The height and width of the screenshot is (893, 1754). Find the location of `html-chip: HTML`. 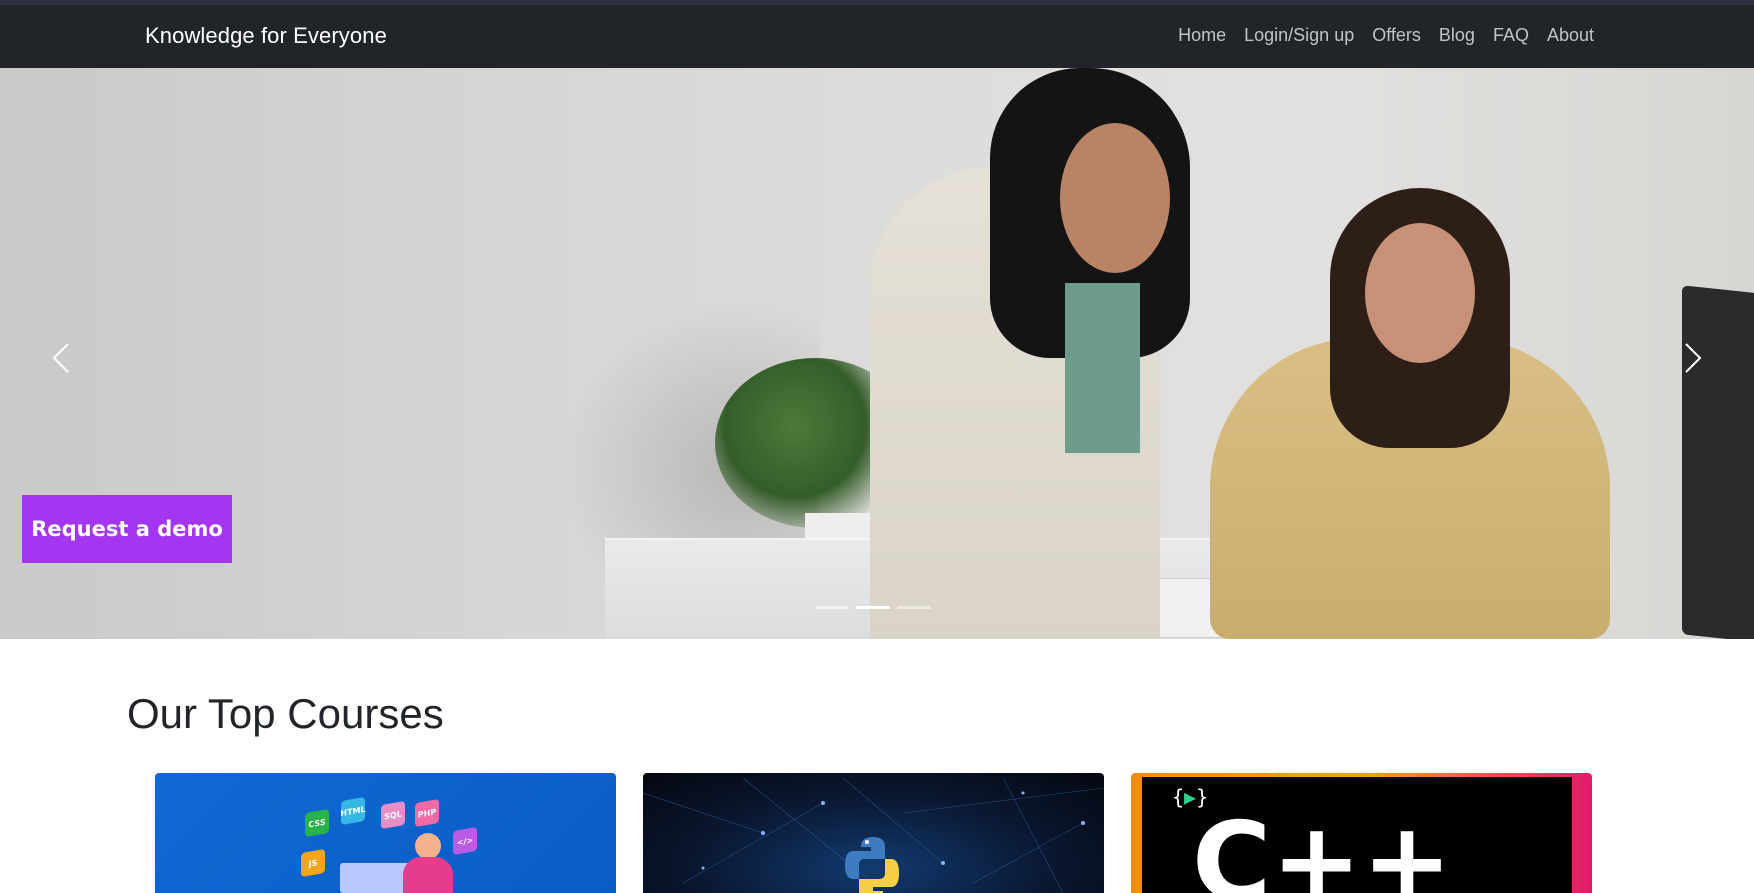

html-chip: HTML is located at coordinates (353, 811).